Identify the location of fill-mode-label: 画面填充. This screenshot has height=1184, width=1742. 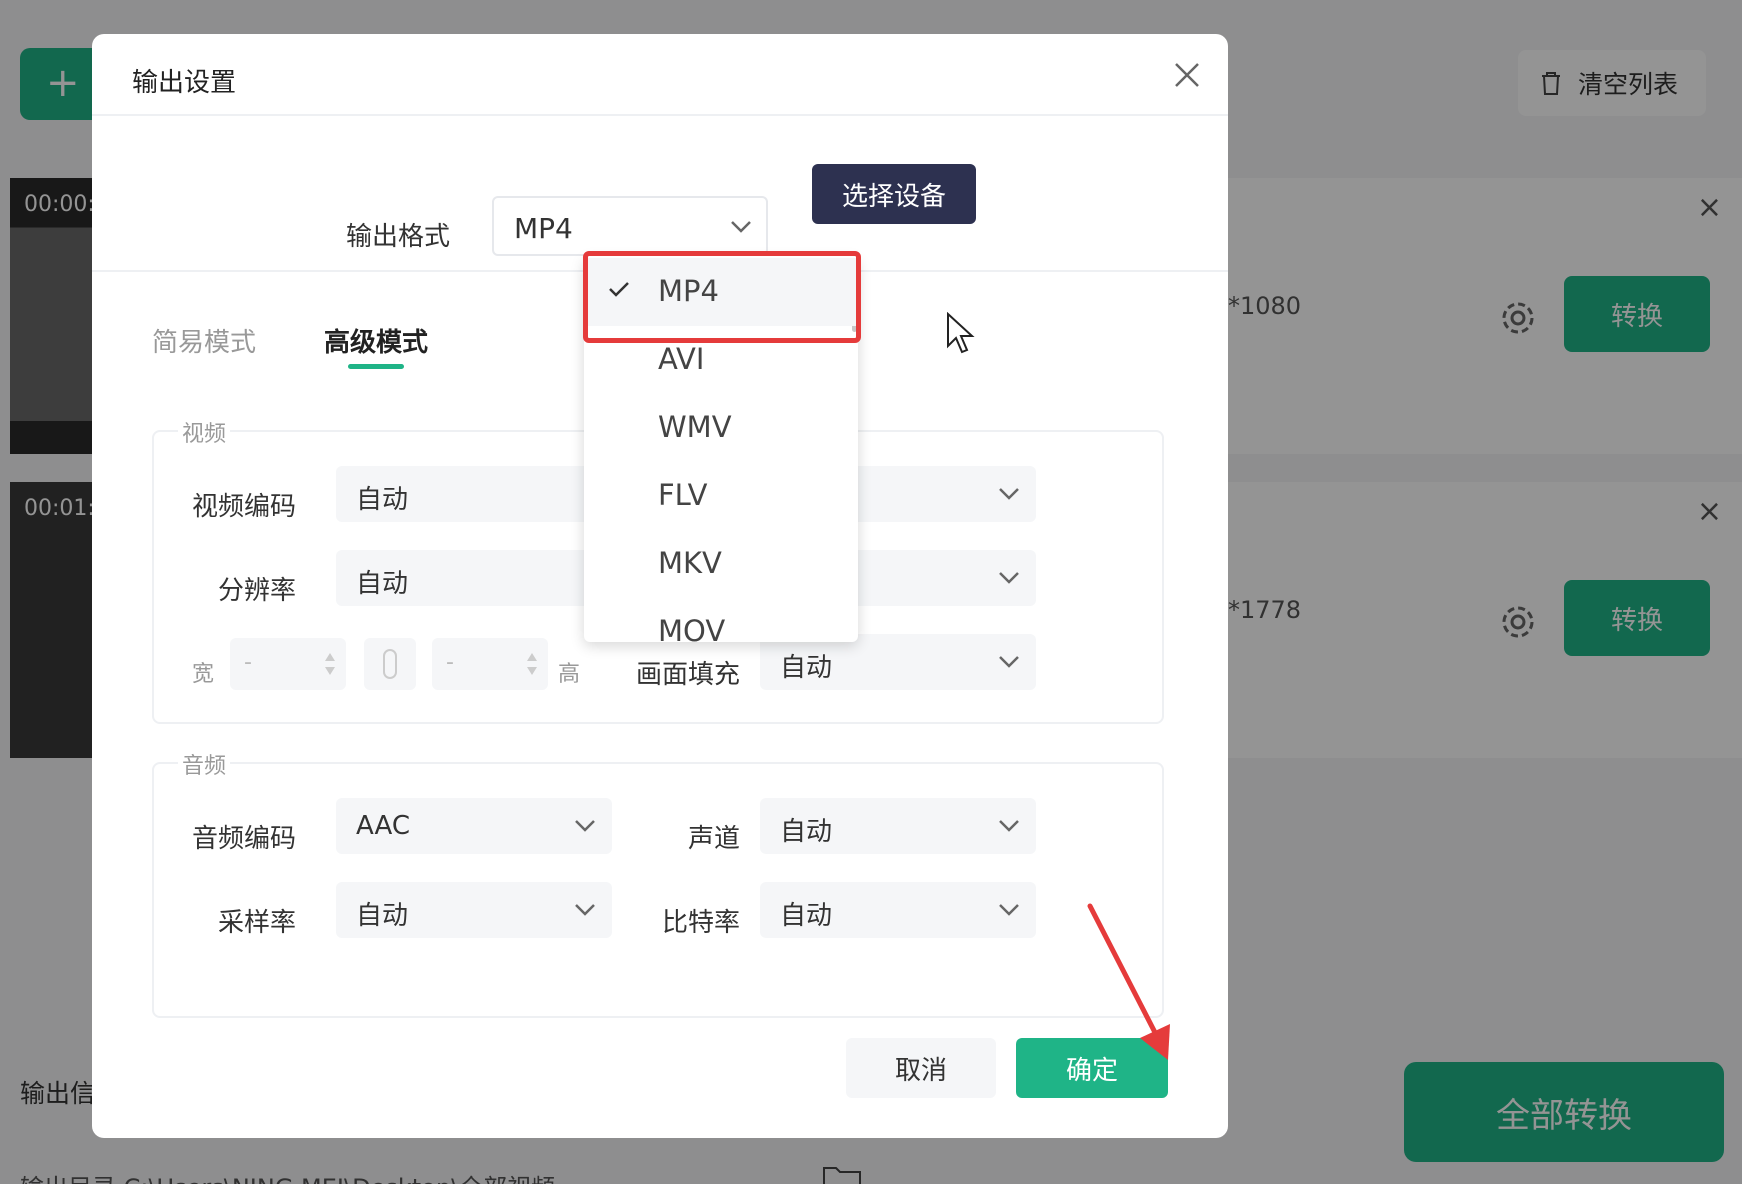
(687, 675).